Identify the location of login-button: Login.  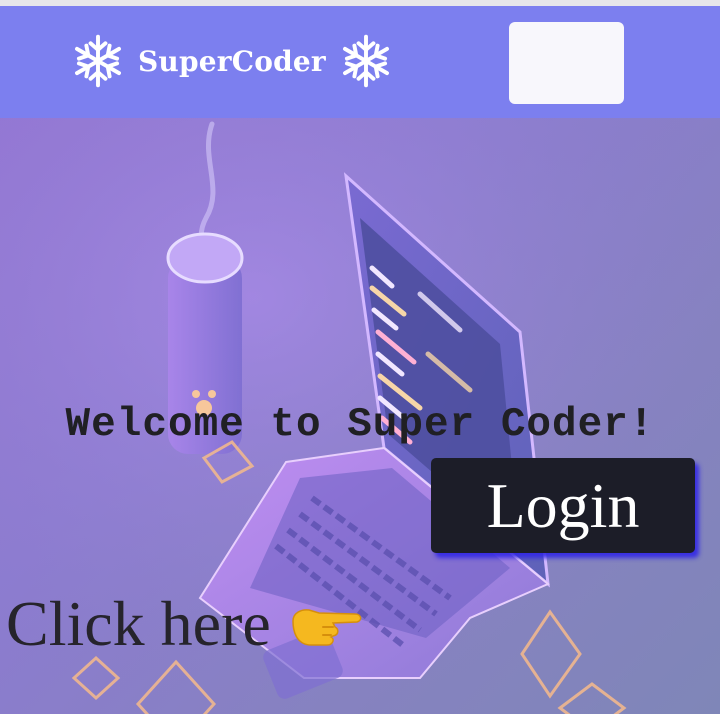
(563, 505).